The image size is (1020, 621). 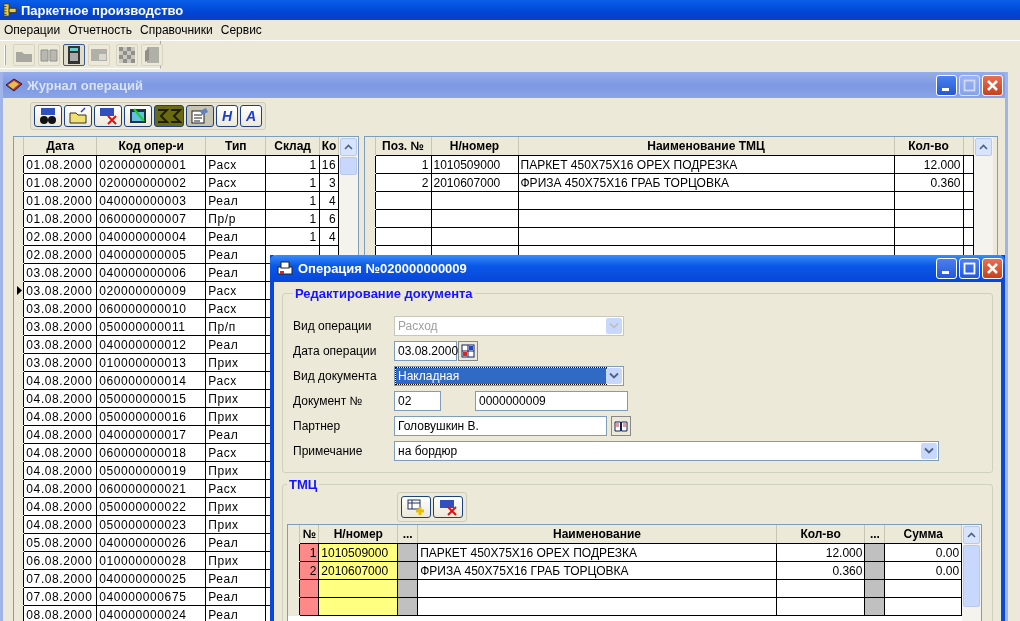 I want to click on table-cell: 010000000013, so click(x=151, y=362).